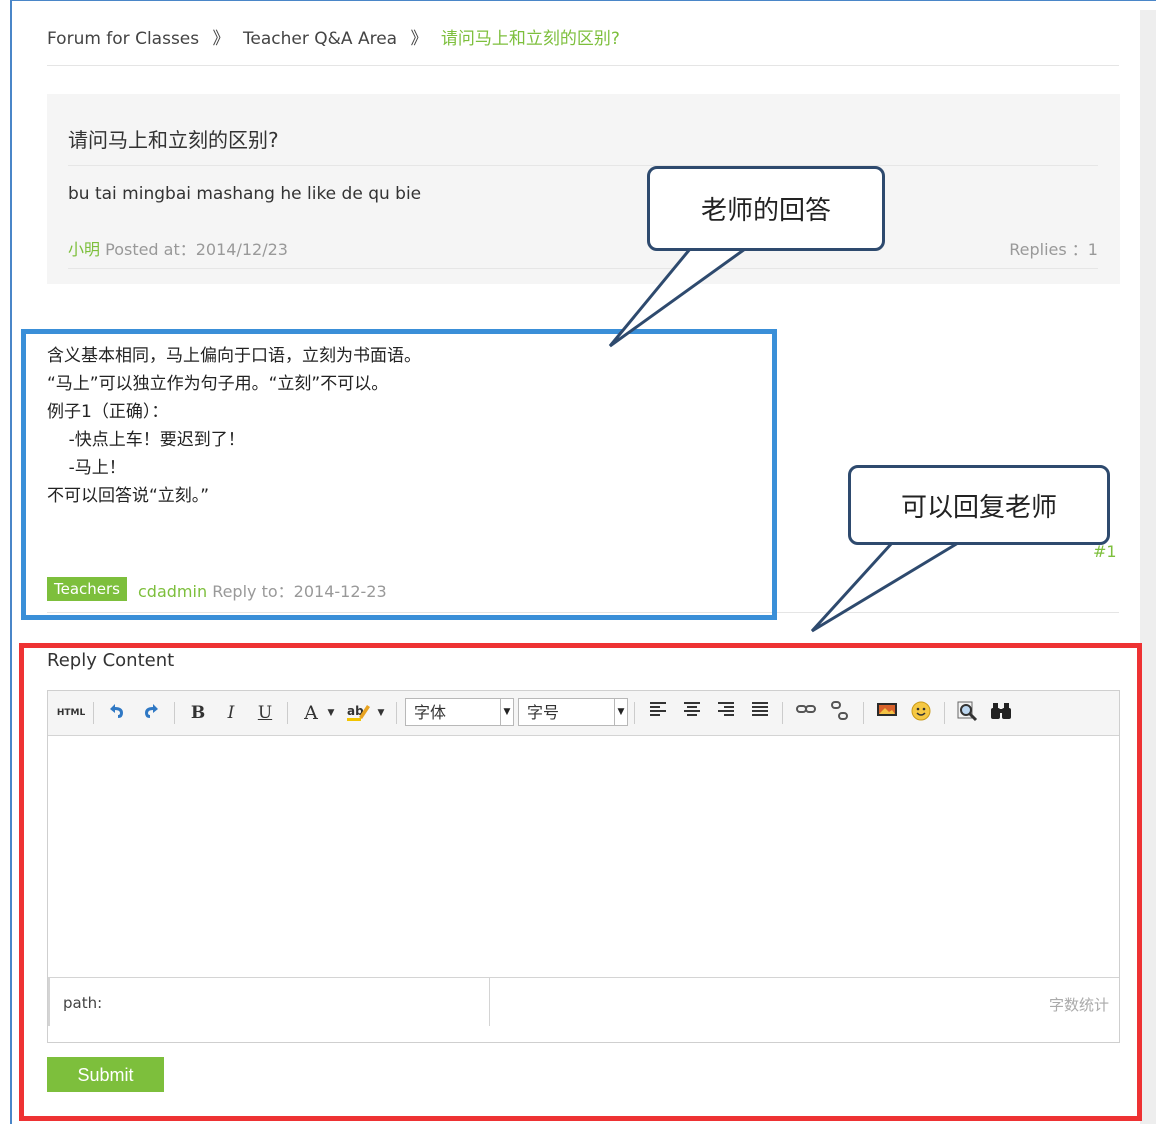 The image size is (1156, 1124). I want to click on question-meta: 小明 Posted at：2014/12/23, so click(178, 248).